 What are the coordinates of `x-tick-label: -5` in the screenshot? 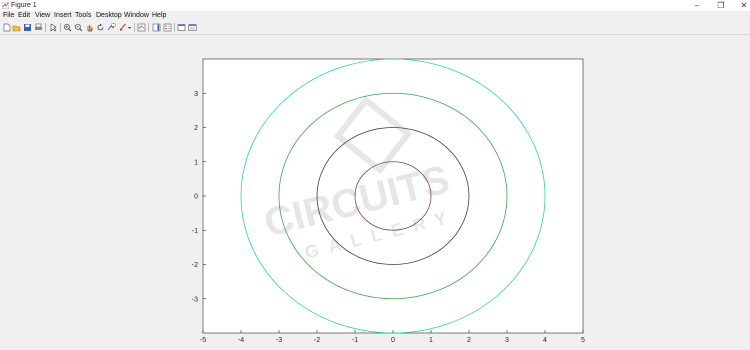 It's located at (203, 340).